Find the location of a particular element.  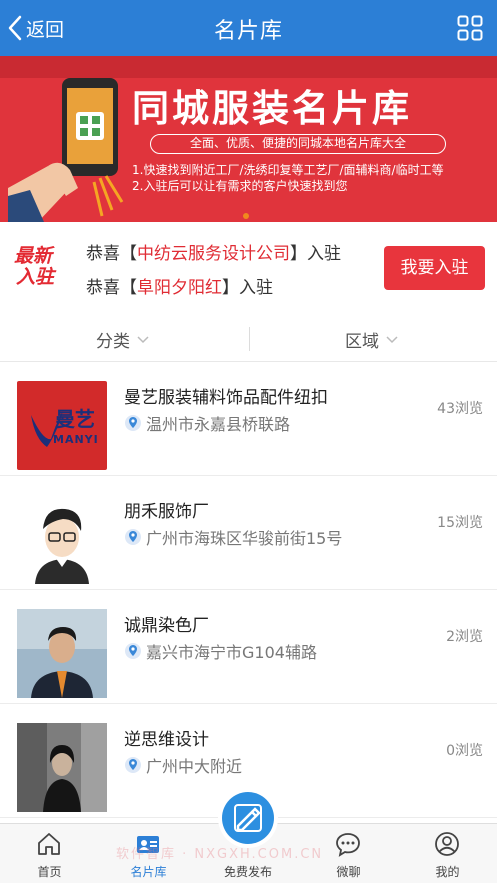

tab-chat: 微聊 is located at coordinates (348, 853).